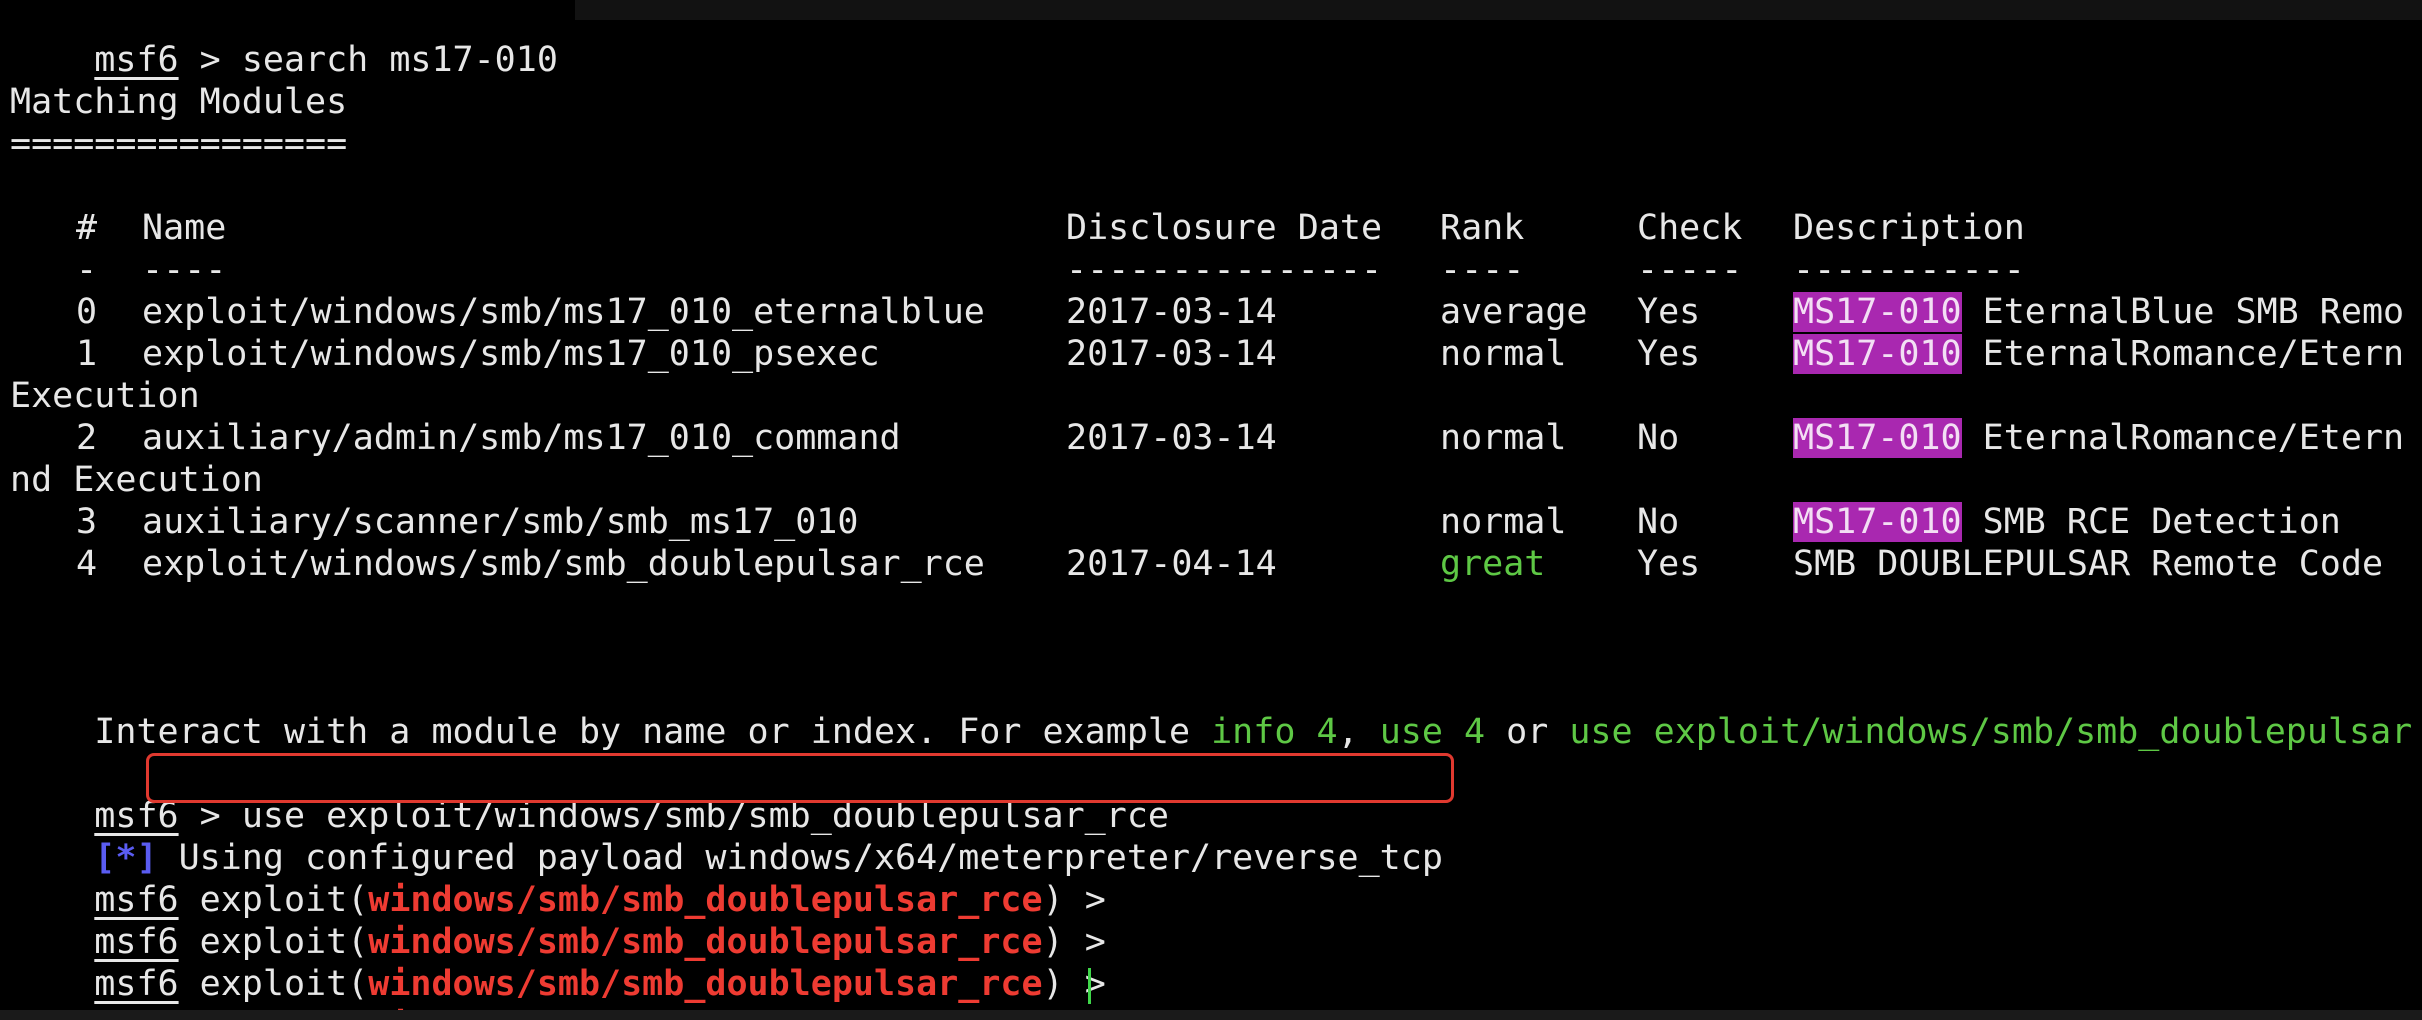  What do you see at coordinates (1690, 228) in the screenshot?
I see `col-check-header: Check` at bounding box center [1690, 228].